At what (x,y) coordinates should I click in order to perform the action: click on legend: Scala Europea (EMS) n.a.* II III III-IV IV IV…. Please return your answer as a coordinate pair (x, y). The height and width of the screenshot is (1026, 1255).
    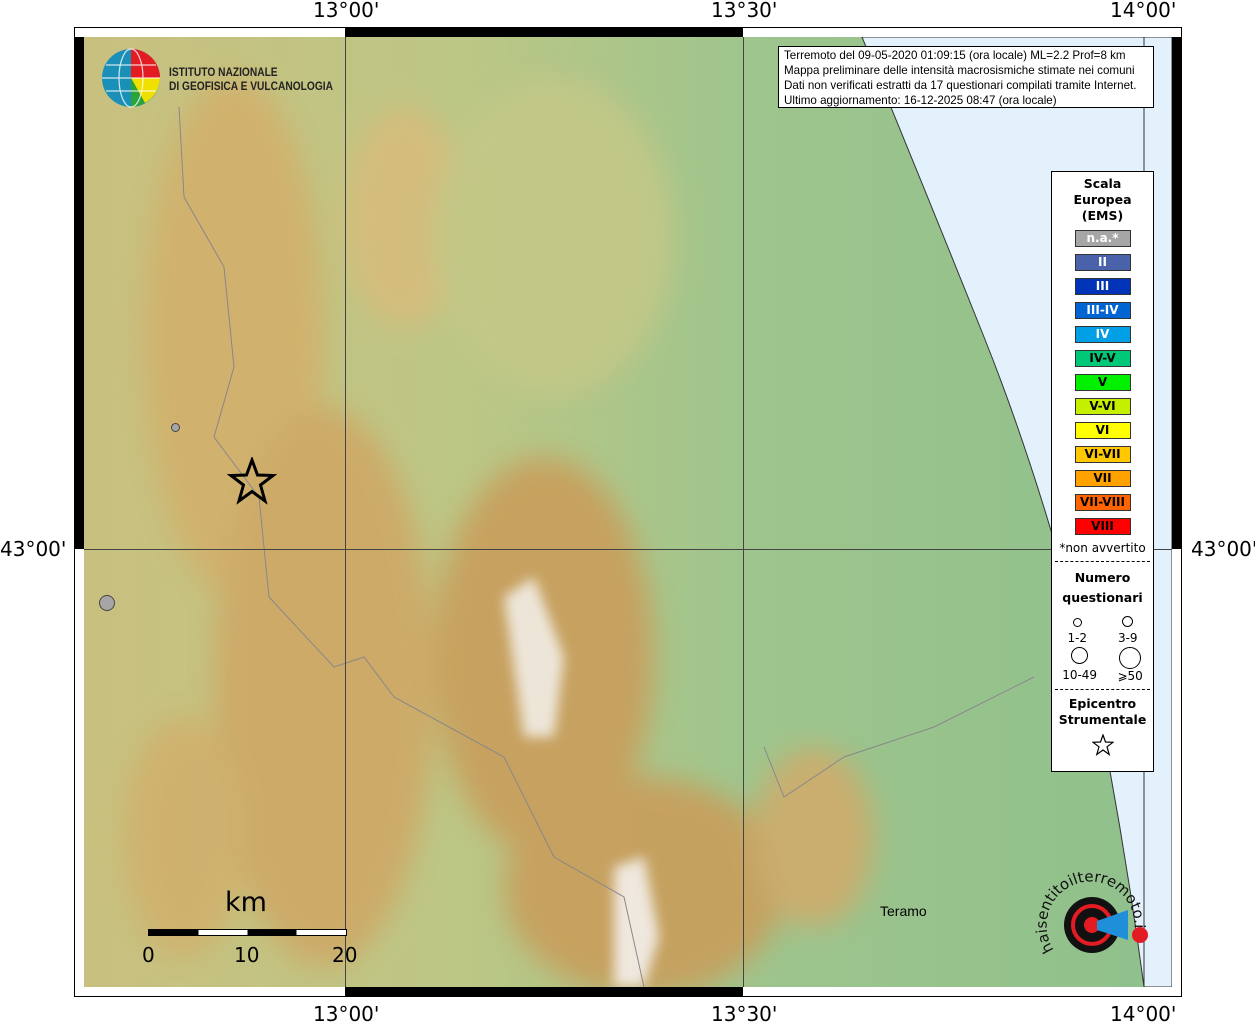
    Looking at the image, I should click on (1102, 471).